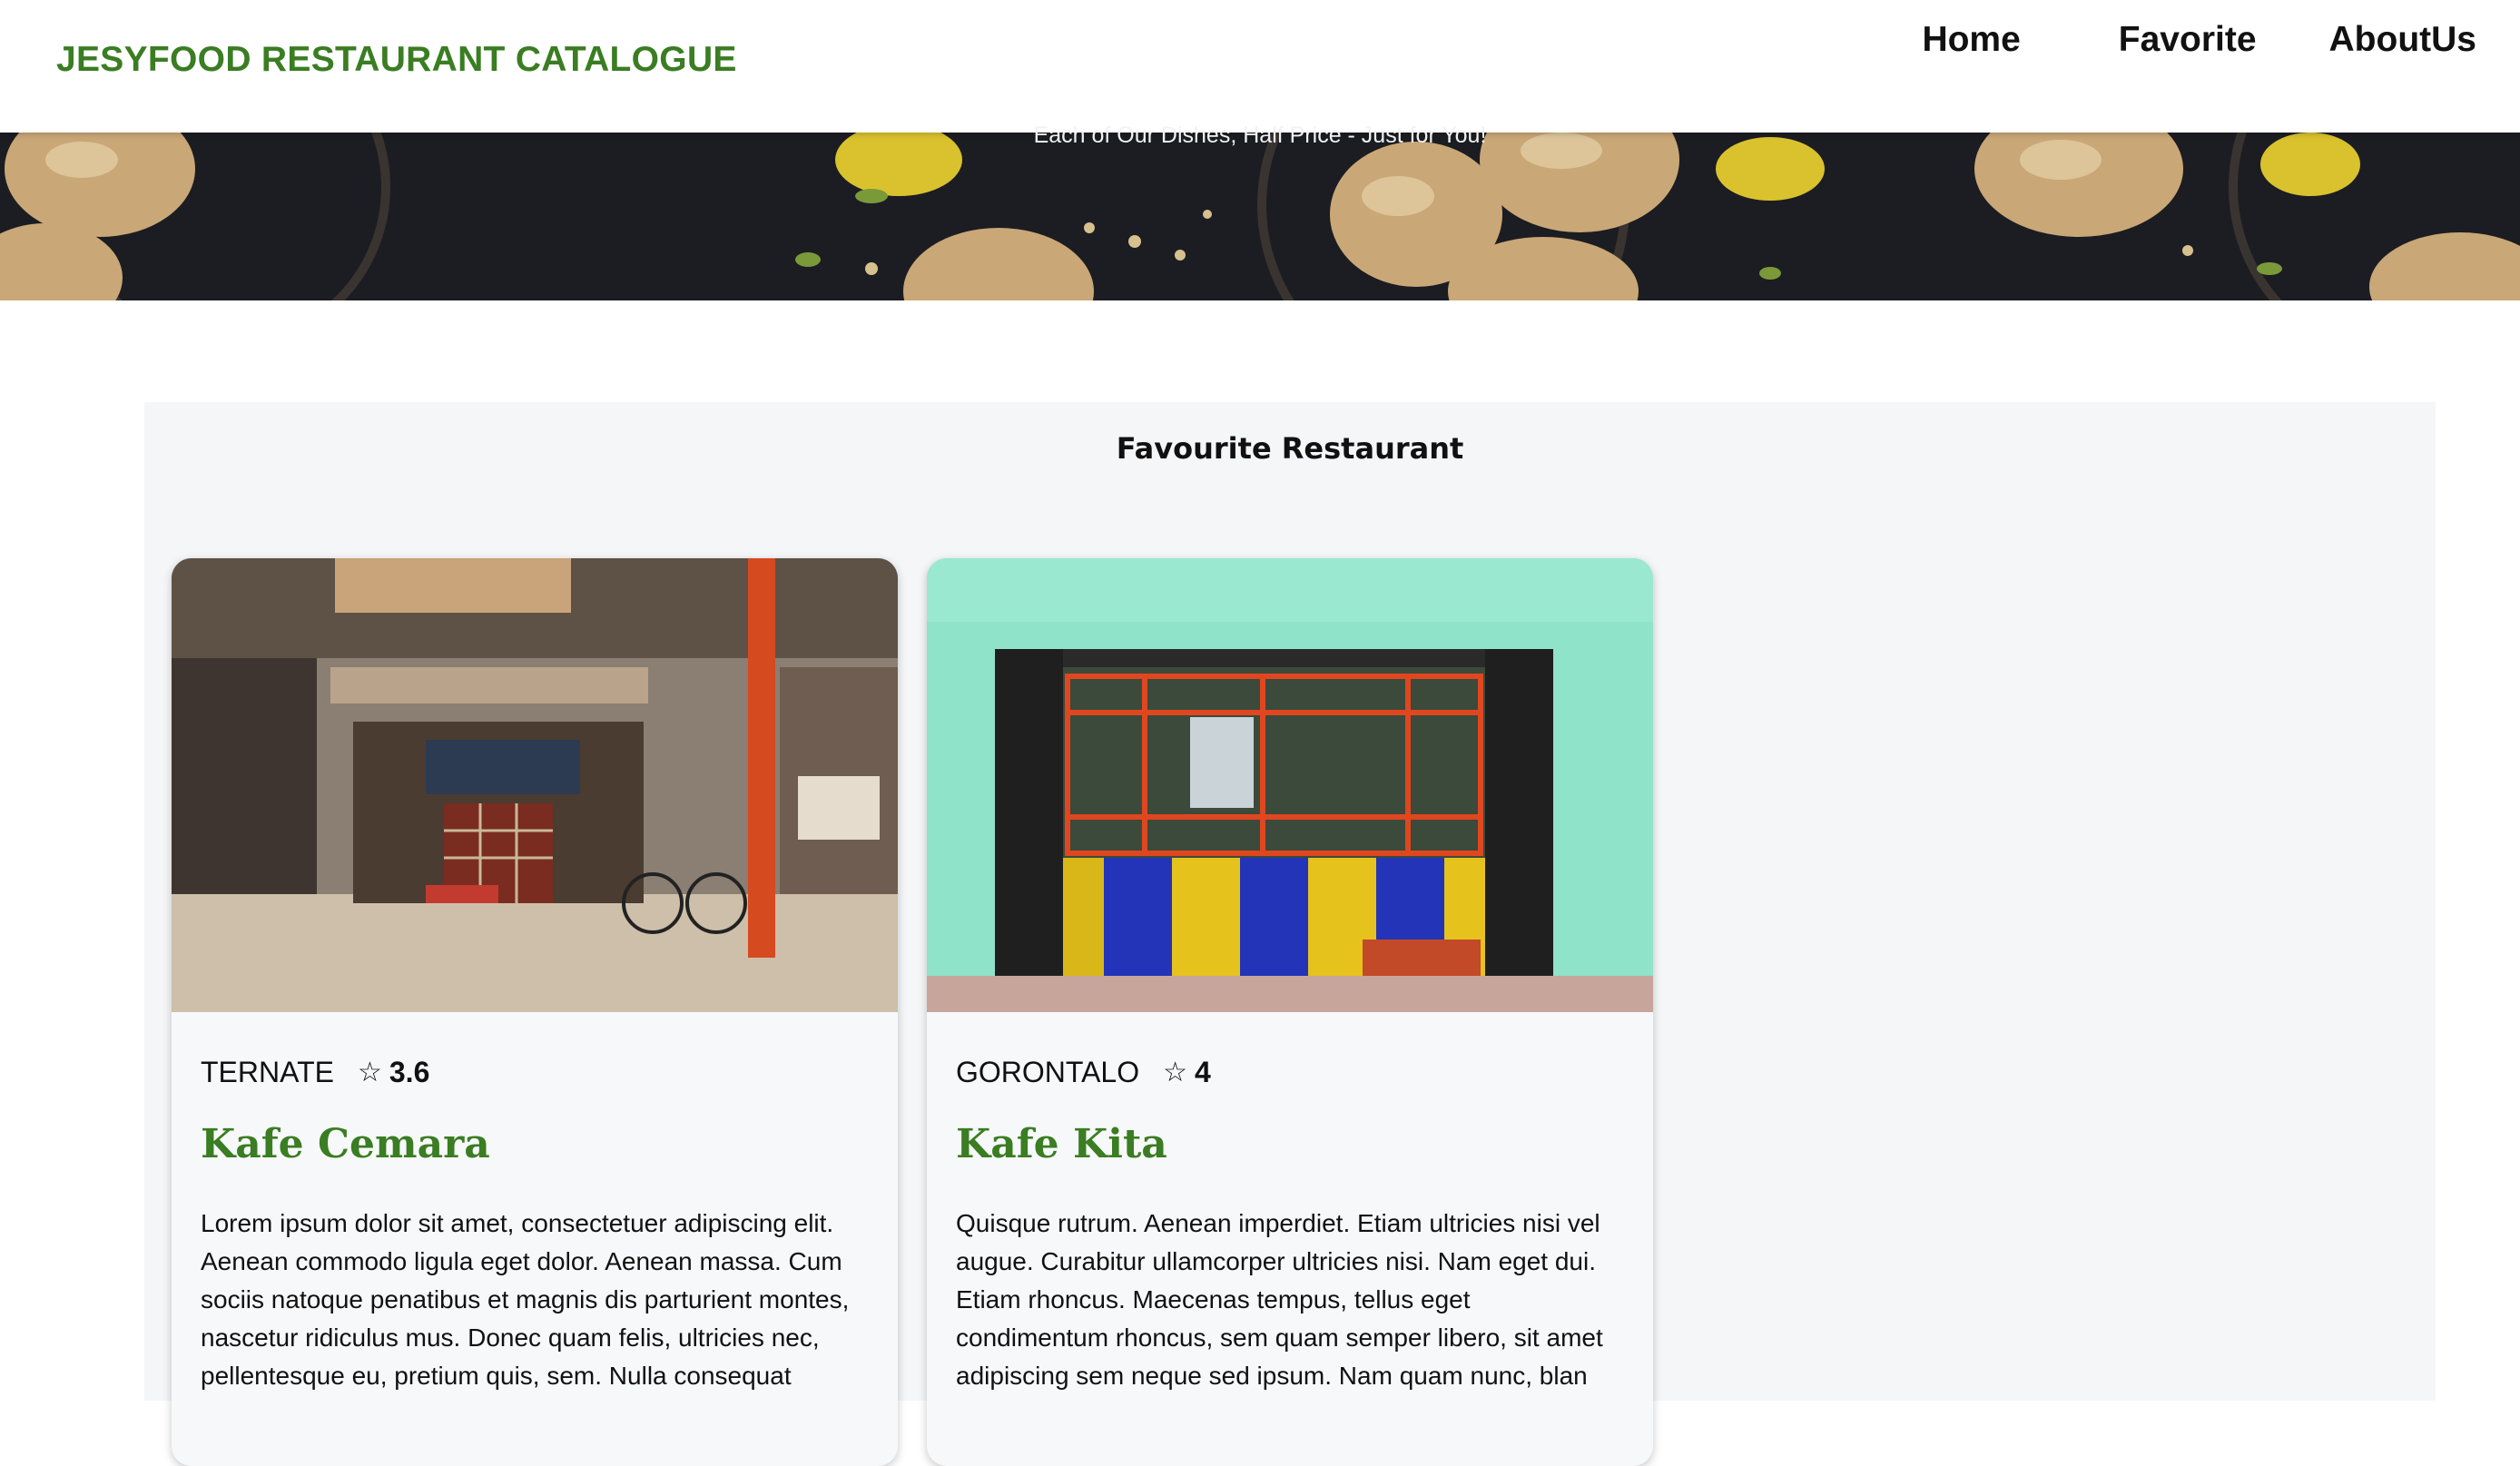  What do you see at coordinates (410, 1072) in the screenshot?
I see `restaurant-rating: 3.6` at bounding box center [410, 1072].